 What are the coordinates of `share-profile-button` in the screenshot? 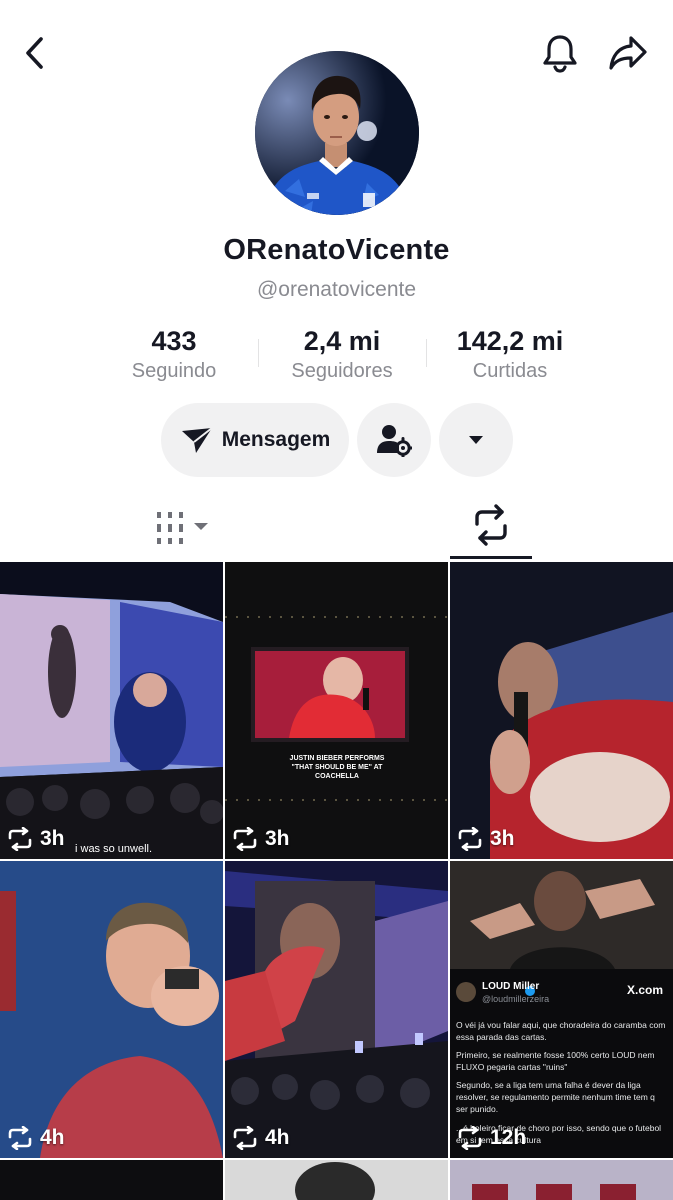 It's located at (628, 53).